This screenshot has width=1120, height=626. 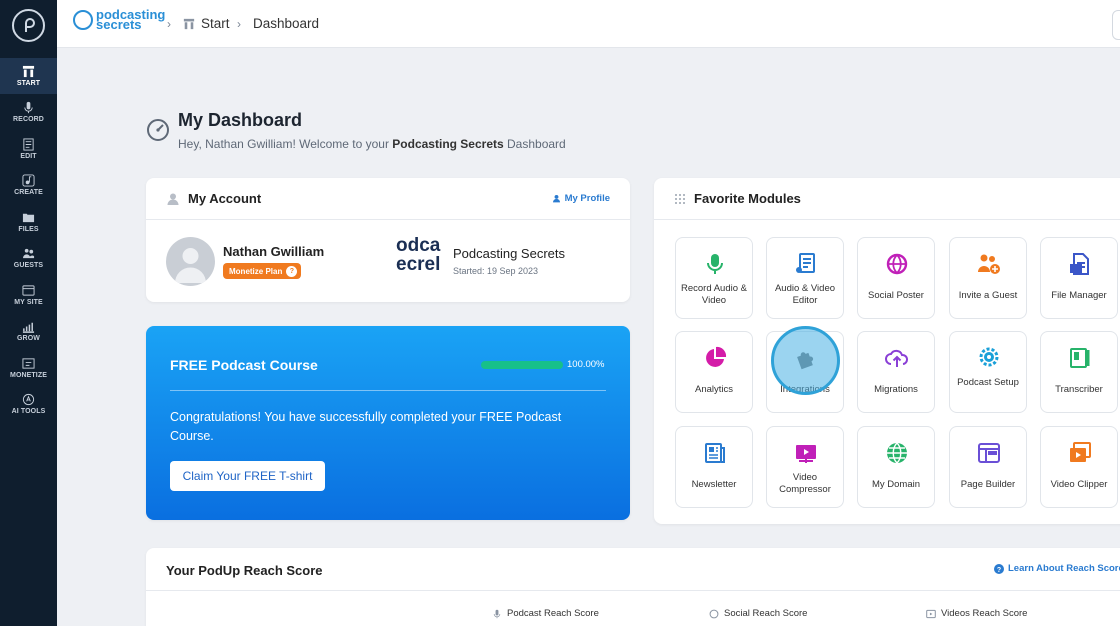 I want to click on module-label: Integrations, so click(x=805, y=389).